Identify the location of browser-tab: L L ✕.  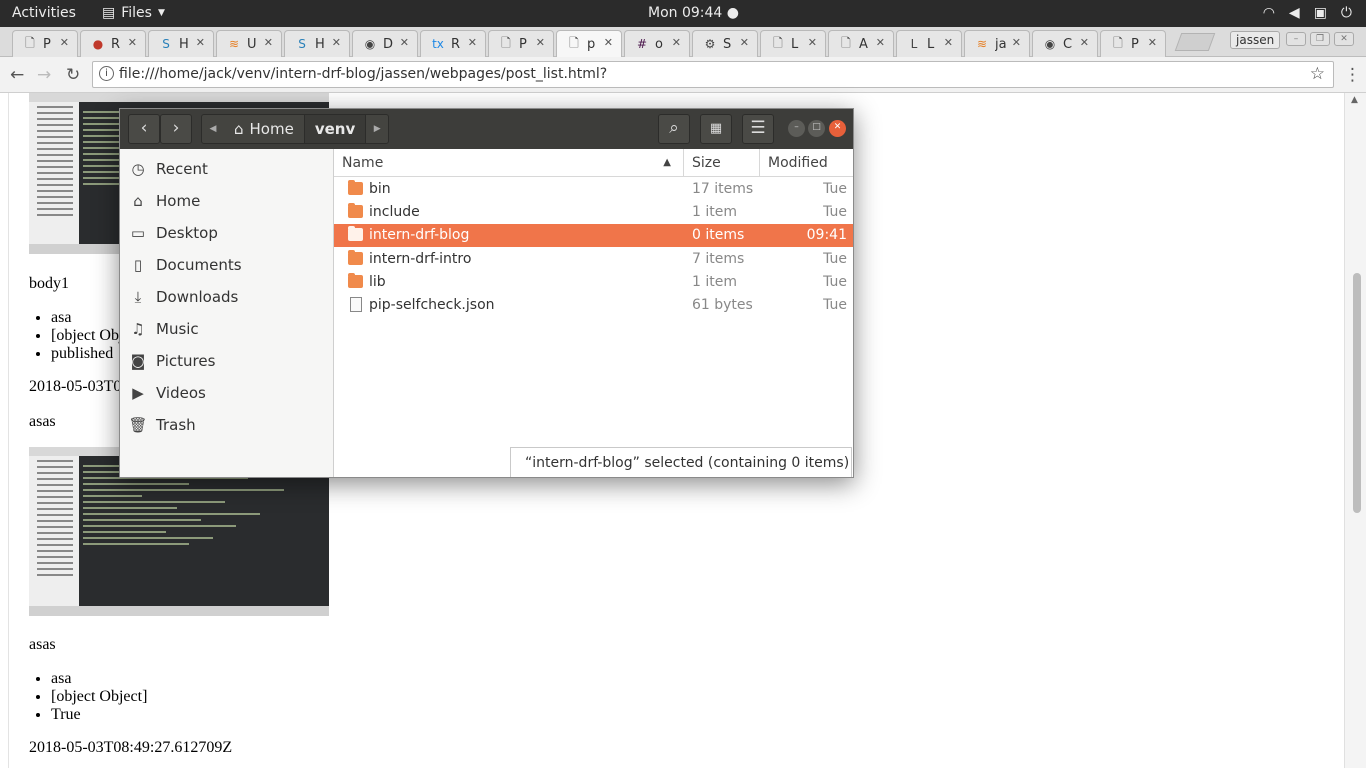
(929, 43).